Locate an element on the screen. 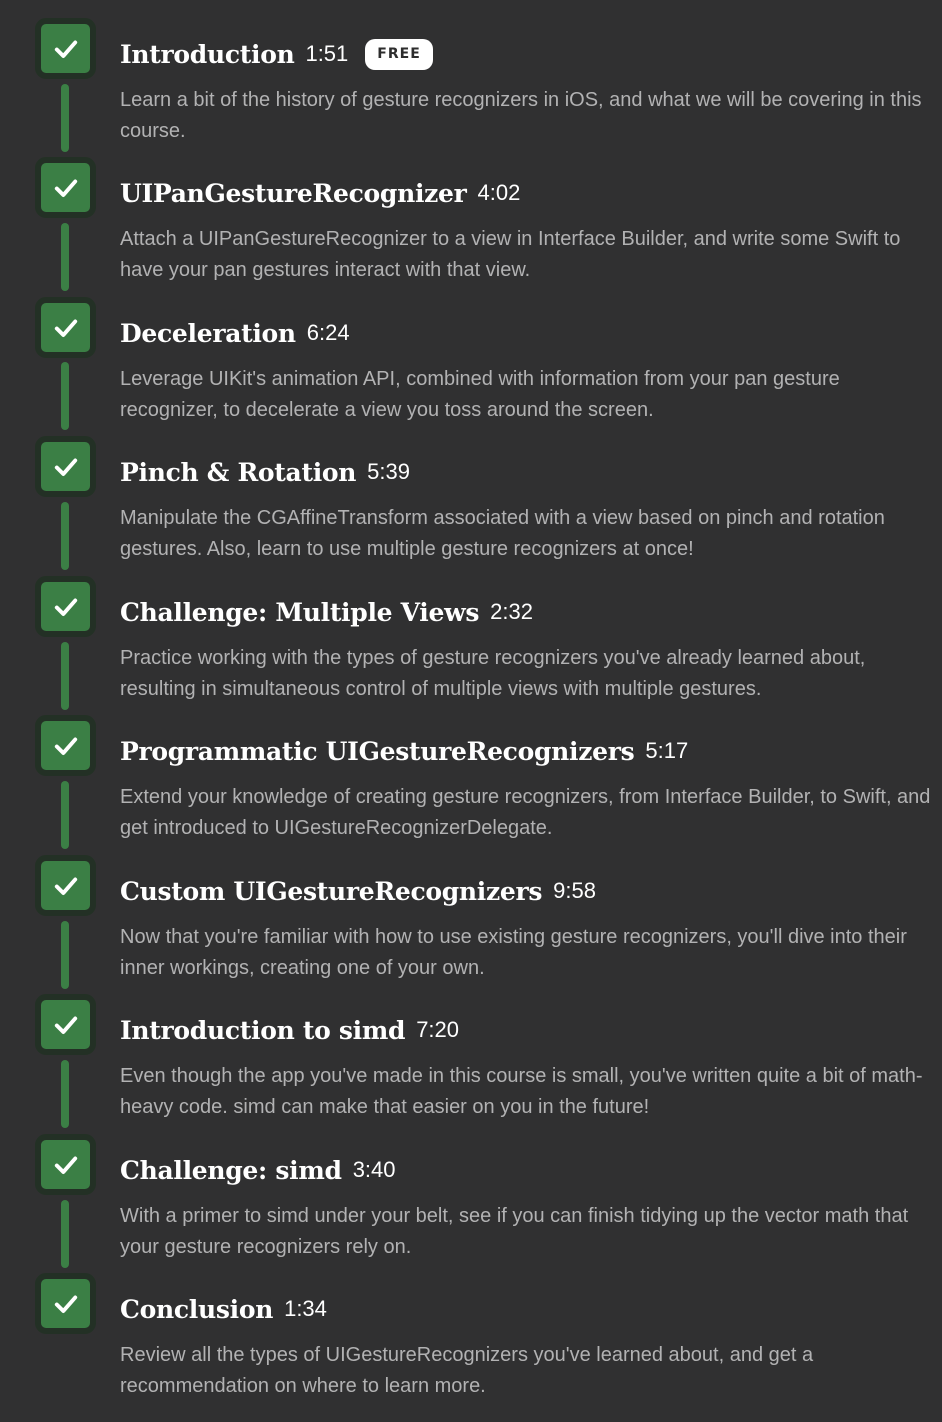  episode-header: Programmatic UIGestureRecognizers 5:17 is located at coordinates (404, 751).